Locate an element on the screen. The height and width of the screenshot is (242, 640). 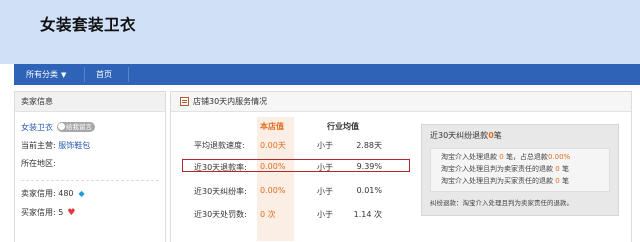
avg-refund-speed-industry: 2.88天 is located at coordinates (369, 145).